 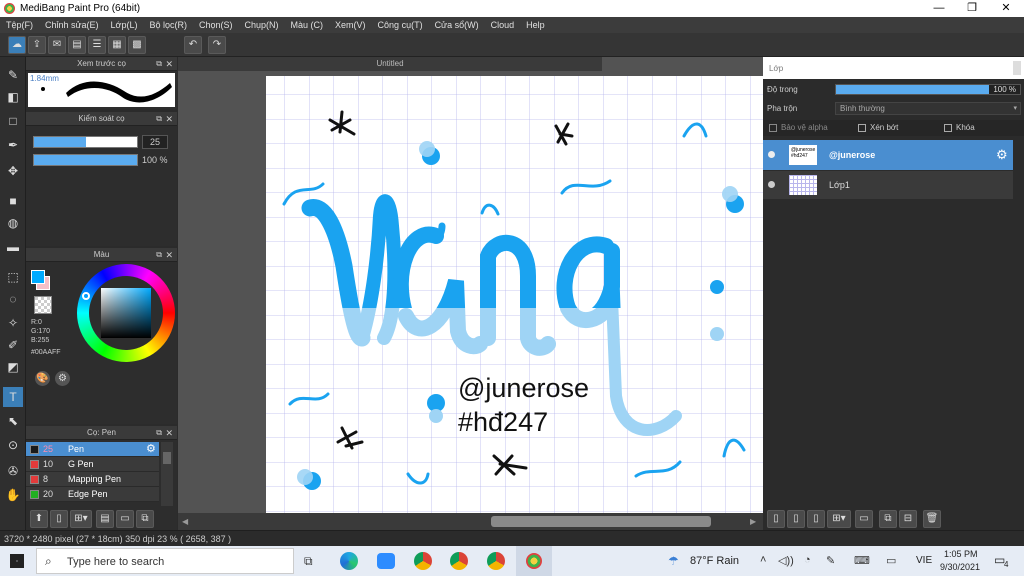 I want to click on page-icon: ▤, so click(x=77, y=45).